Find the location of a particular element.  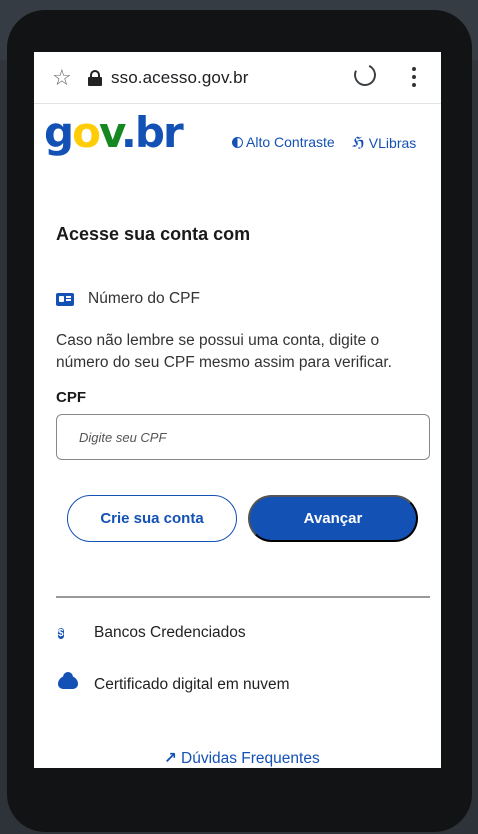

banks-link: $ Bancos Credenciados is located at coordinates (152, 632).